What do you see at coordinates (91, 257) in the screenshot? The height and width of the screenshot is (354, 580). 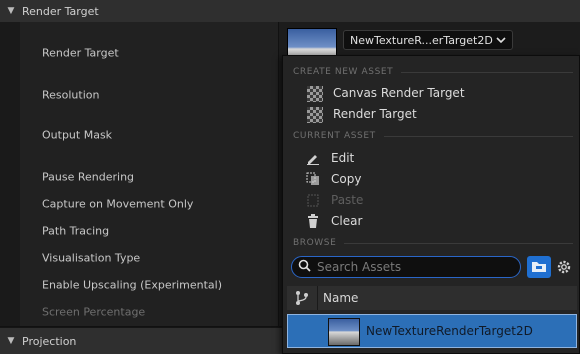 I see `property-label: Visualisation Type` at bounding box center [91, 257].